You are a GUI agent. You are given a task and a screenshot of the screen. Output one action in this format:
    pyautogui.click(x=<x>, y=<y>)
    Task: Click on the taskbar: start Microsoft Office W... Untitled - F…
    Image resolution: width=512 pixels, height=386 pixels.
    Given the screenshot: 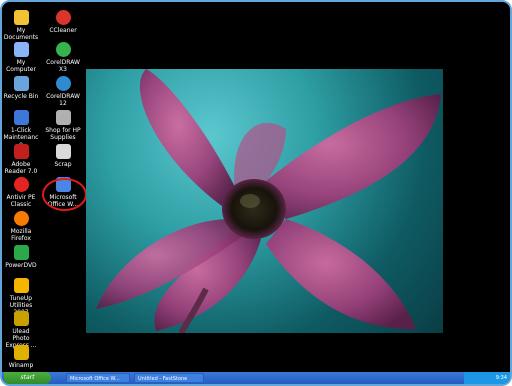 What is the action you would take?
    pyautogui.click(x=256, y=378)
    